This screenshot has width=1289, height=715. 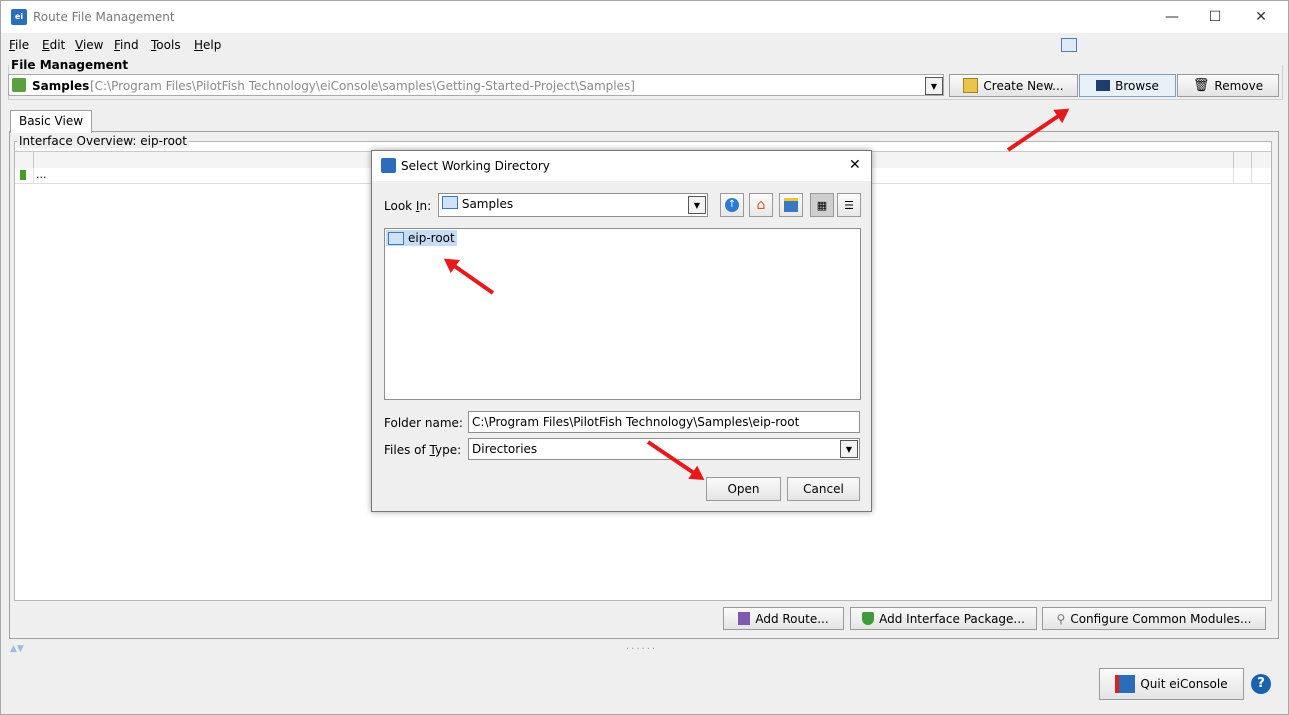 I want to click on home-button: ⌂, so click(x=761, y=205).